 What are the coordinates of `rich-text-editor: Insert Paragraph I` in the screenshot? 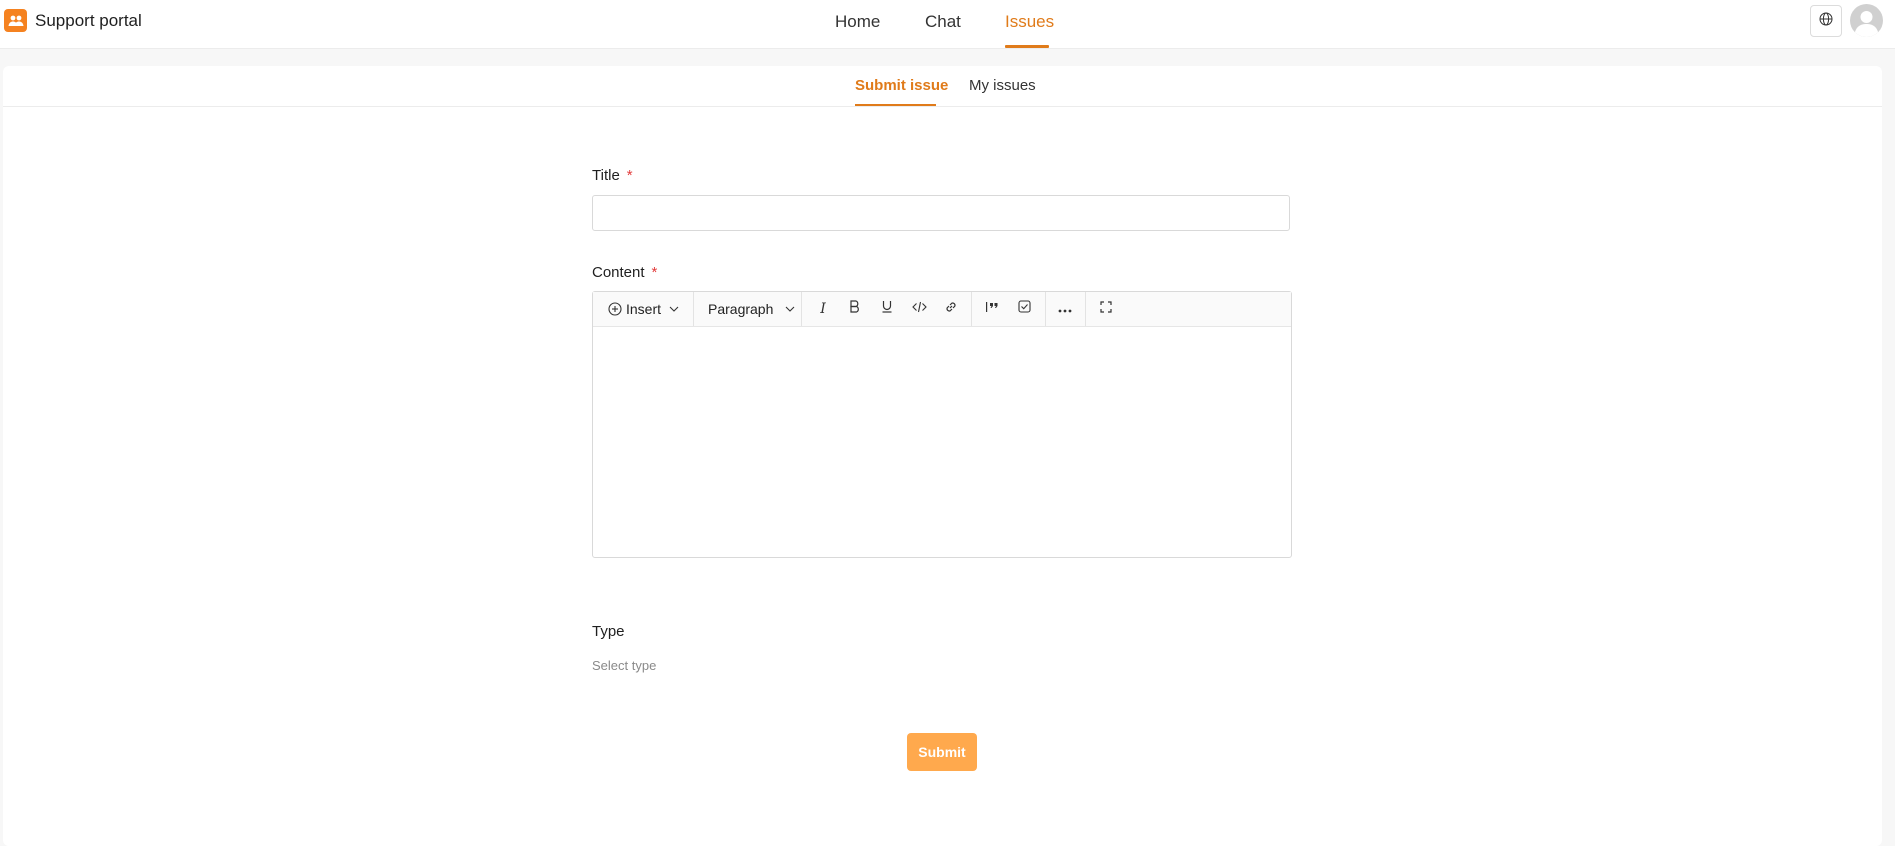 It's located at (942, 424).